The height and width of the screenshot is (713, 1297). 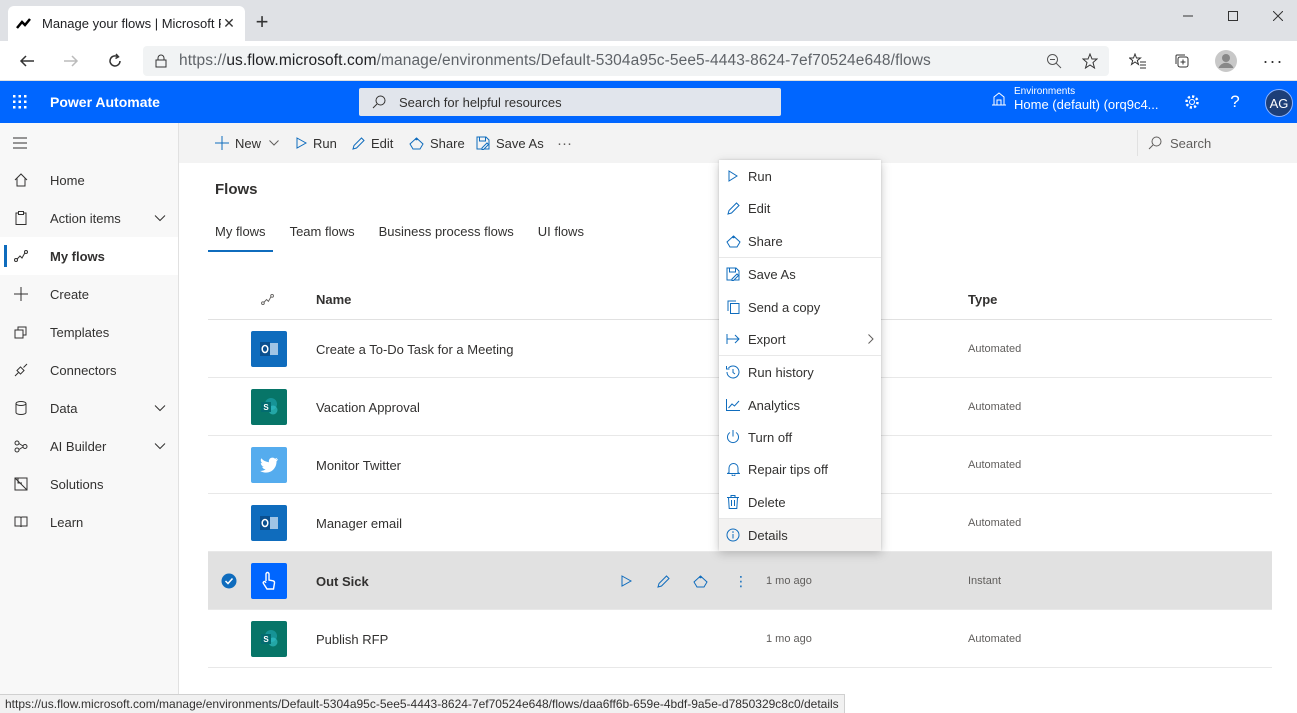 What do you see at coordinates (115, 61) in the screenshot?
I see `refresh-icon` at bounding box center [115, 61].